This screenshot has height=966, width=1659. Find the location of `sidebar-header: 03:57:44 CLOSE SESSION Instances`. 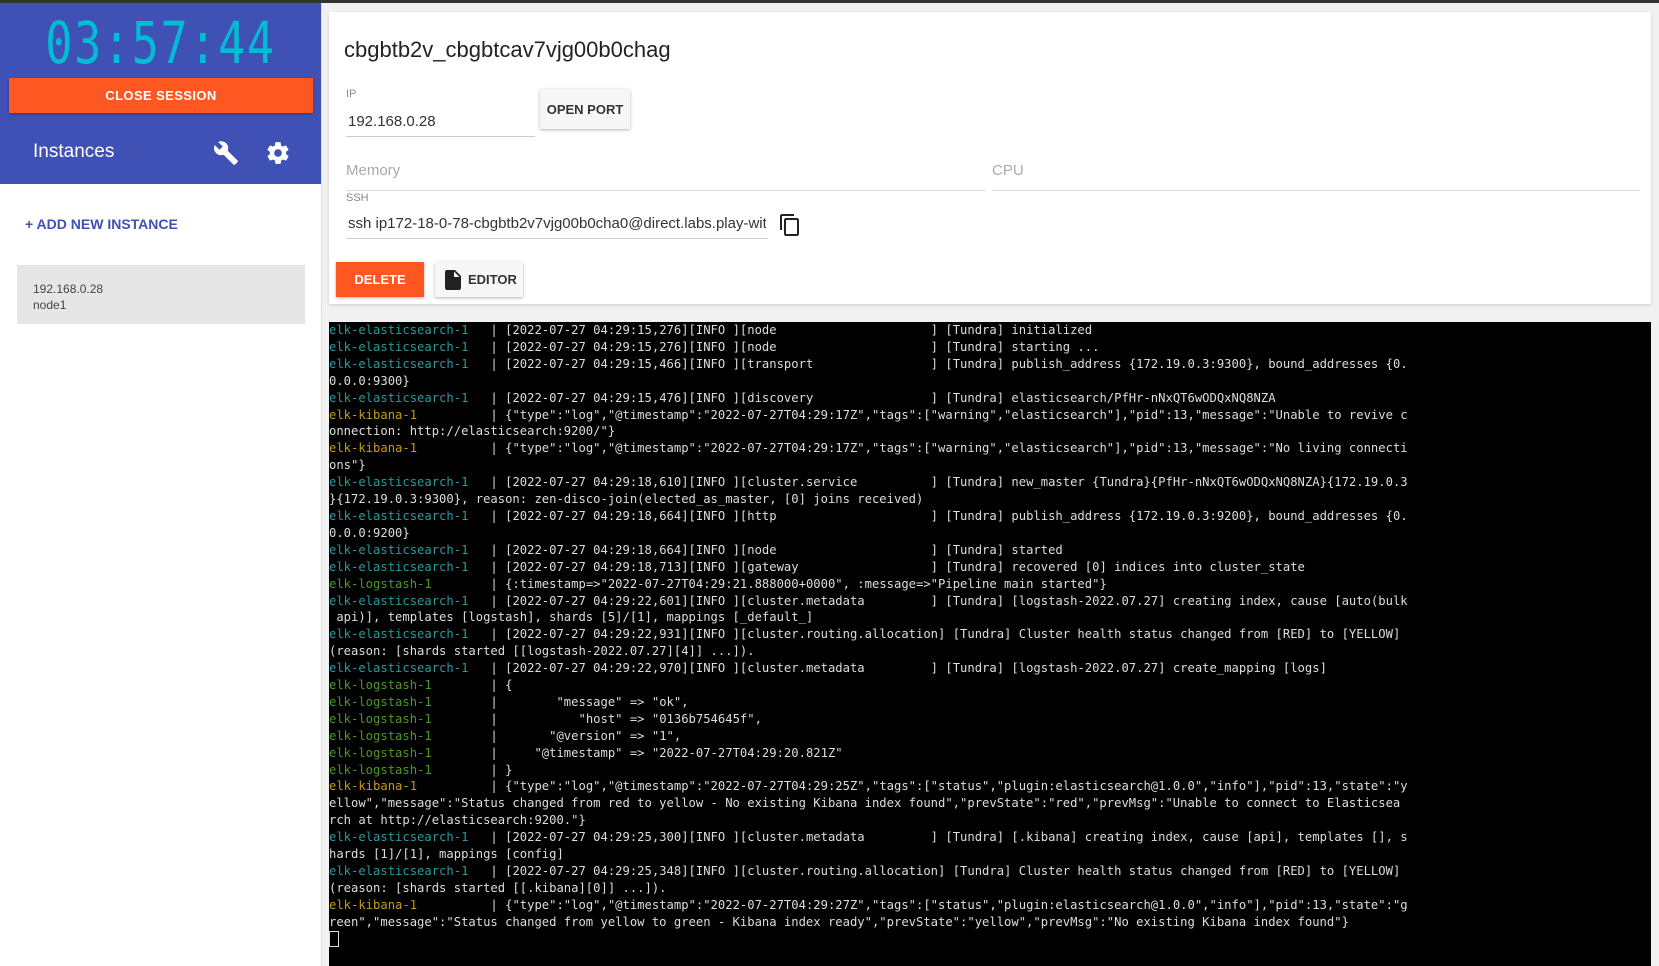

sidebar-header: 03:57:44 CLOSE SESSION Instances is located at coordinates (160, 93).